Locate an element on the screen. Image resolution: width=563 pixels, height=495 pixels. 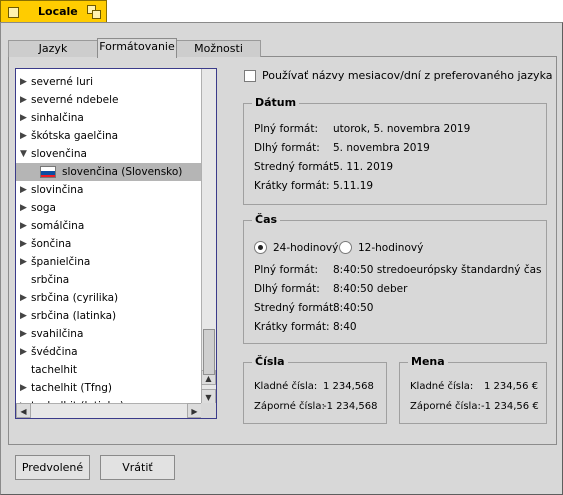
scroll-left-icon: ◀ is located at coordinates (23, 410).